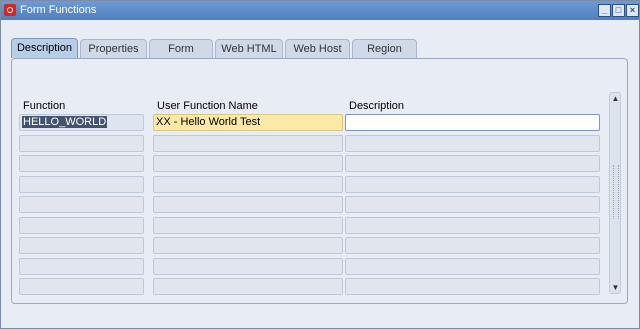 Image resolution: width=640 pixels, height=329 pixels. I want to click on tab-description: Description, so click(44, 48).